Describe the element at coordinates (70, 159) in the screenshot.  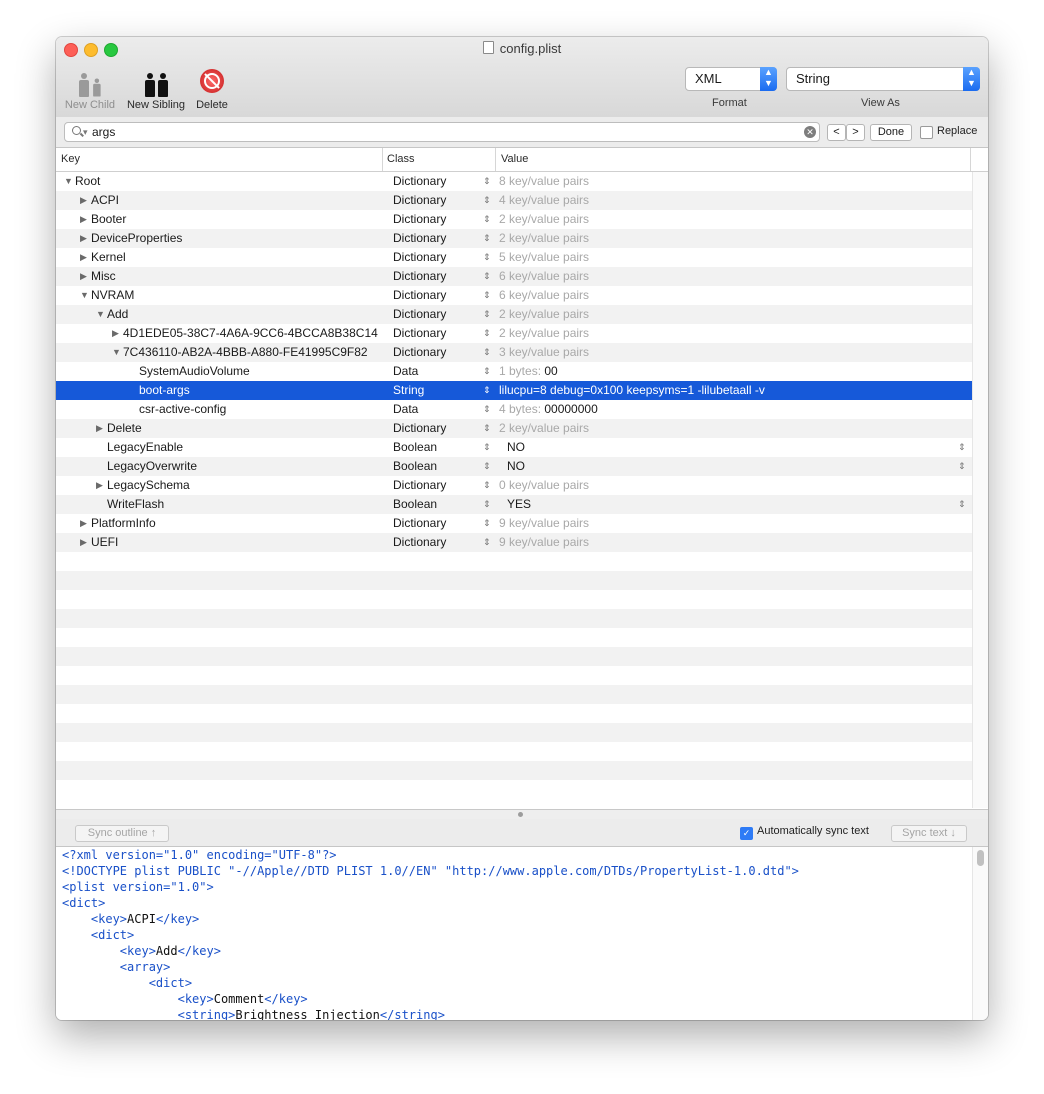
I see `column-header-key: Key` at that location.